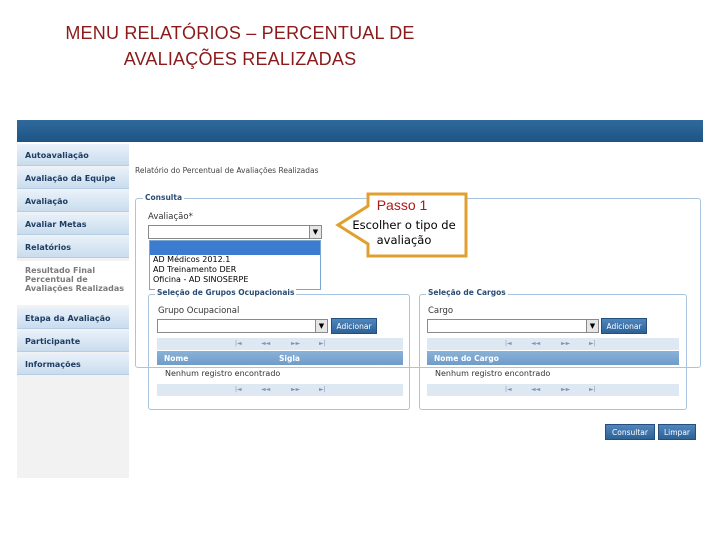  I want to click on consulta-legend: Consulta, so click(164, 197).